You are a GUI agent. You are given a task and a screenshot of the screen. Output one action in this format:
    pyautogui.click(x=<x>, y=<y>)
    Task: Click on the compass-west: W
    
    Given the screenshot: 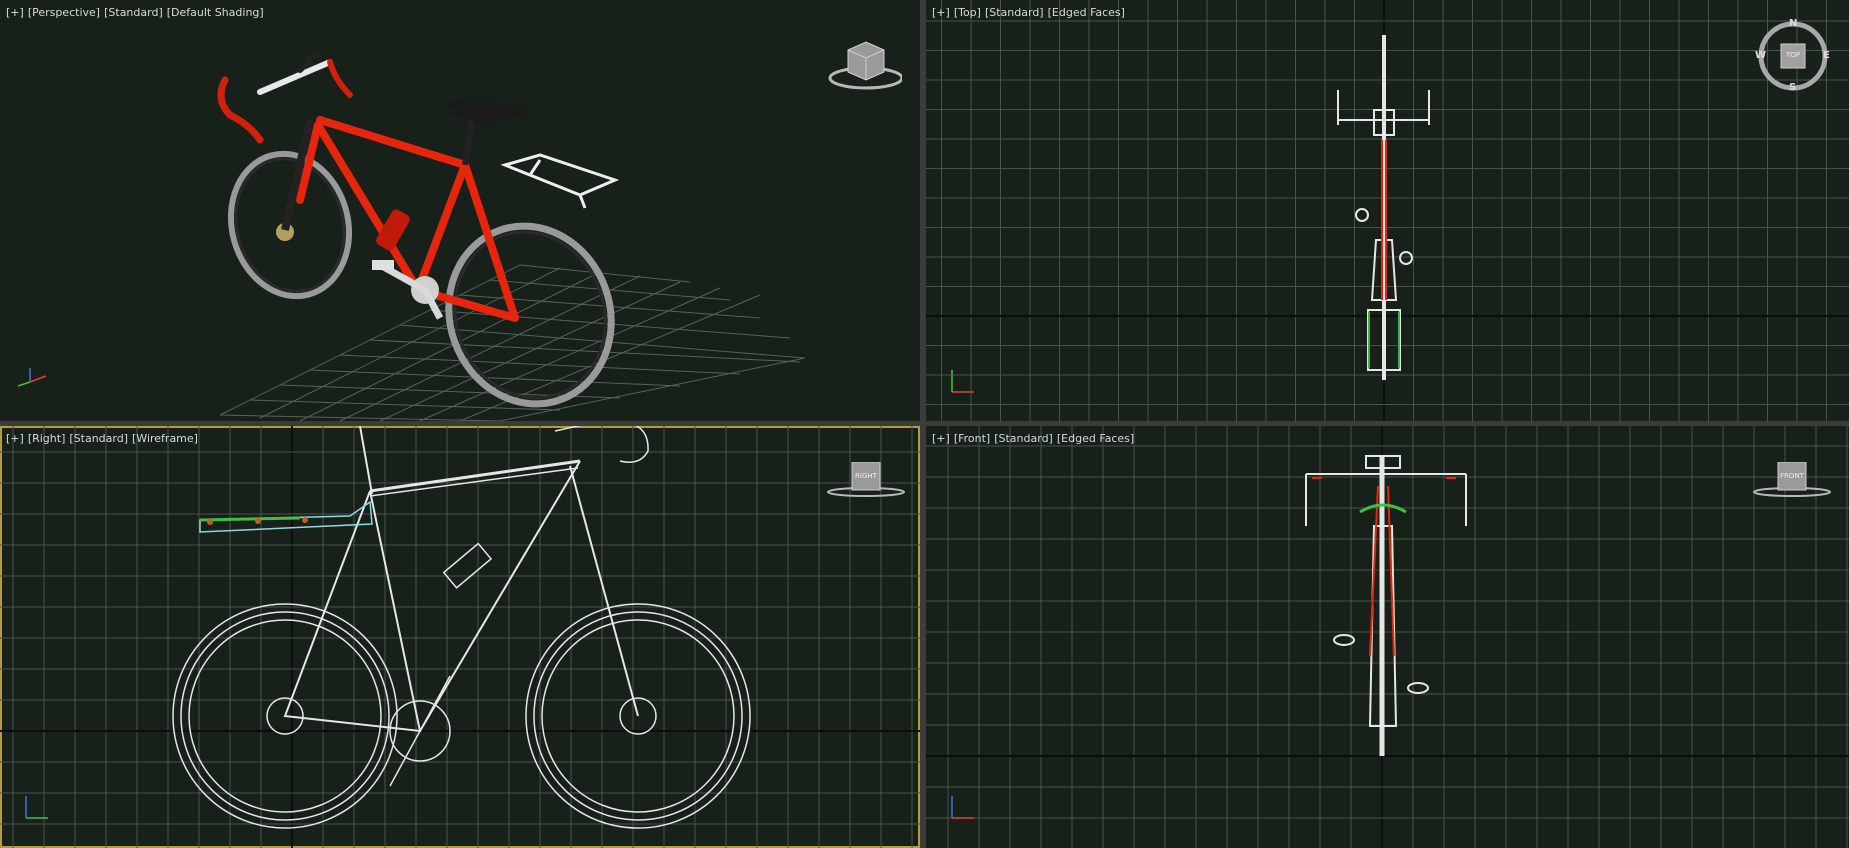 What is the action you would take?
    pyautogui.click(x=1761, y=55)
    